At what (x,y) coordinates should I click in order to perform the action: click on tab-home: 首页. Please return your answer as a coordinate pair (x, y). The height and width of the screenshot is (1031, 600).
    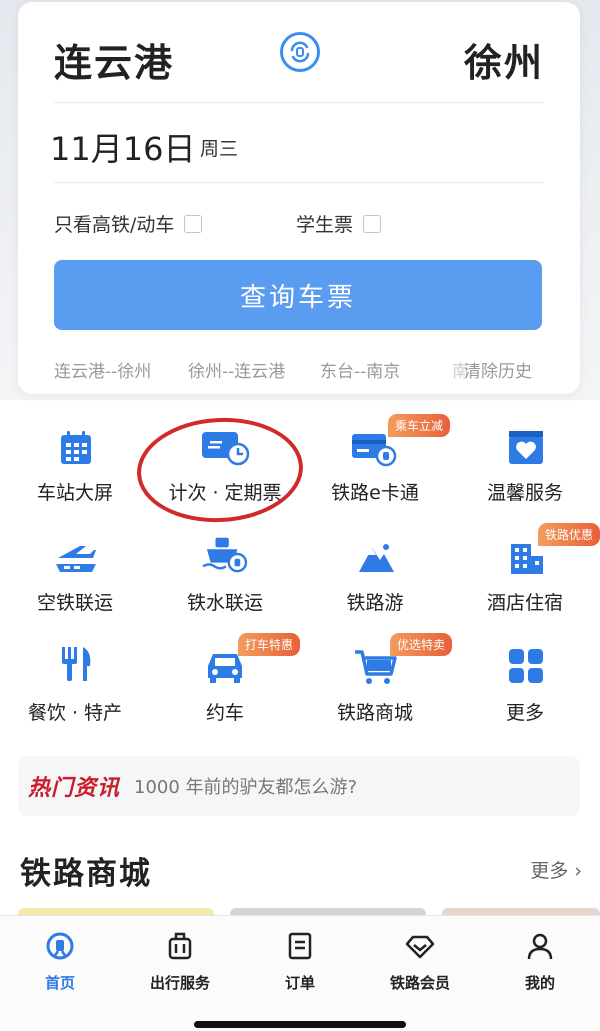
    Looking at the image, I should click on (60, 961).